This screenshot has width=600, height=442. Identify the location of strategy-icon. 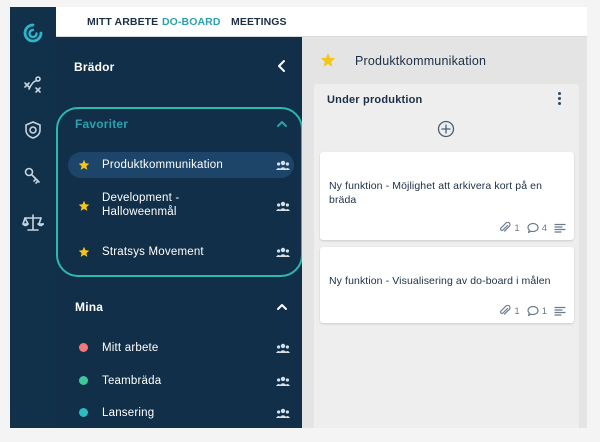
(33, 85).